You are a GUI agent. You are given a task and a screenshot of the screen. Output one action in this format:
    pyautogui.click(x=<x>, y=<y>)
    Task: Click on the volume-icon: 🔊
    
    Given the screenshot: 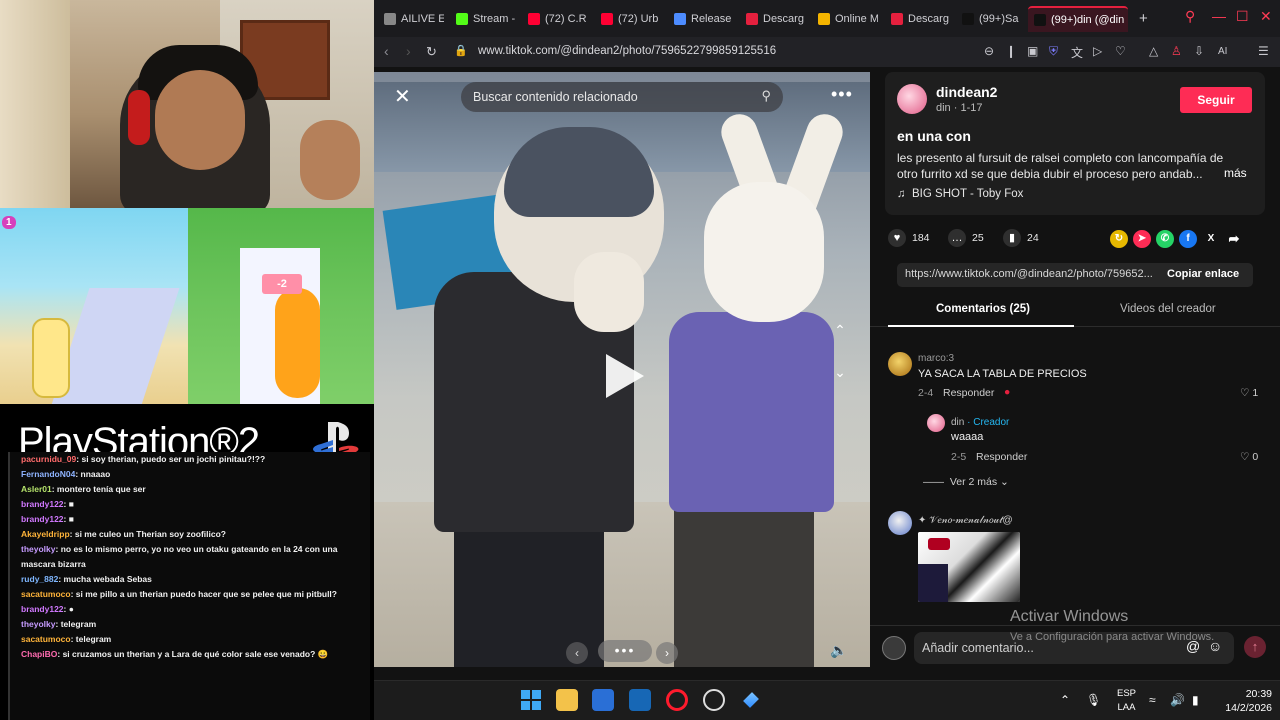 What is the action you would take?
    pyautogui.click(x=1177, y=700)
    